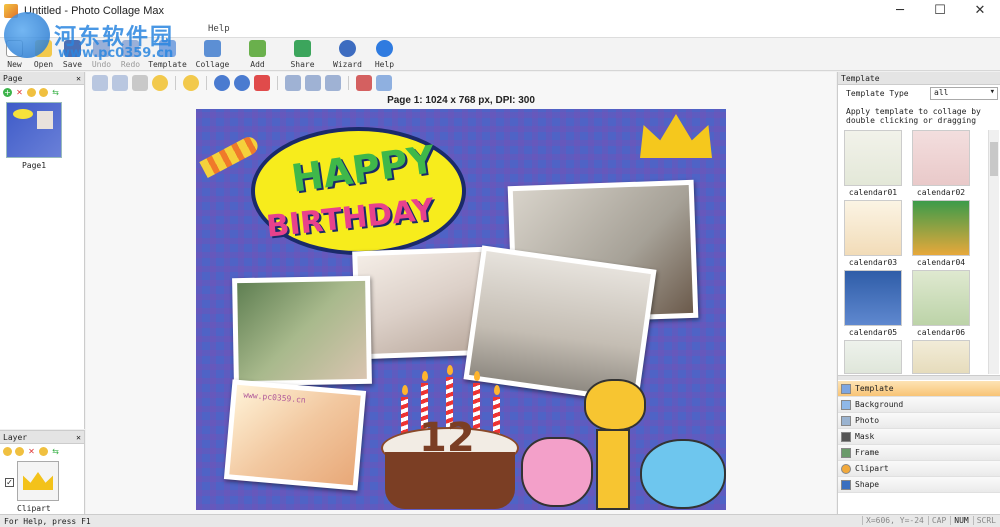  I want to click on move-down-icon, so click(43, 92).